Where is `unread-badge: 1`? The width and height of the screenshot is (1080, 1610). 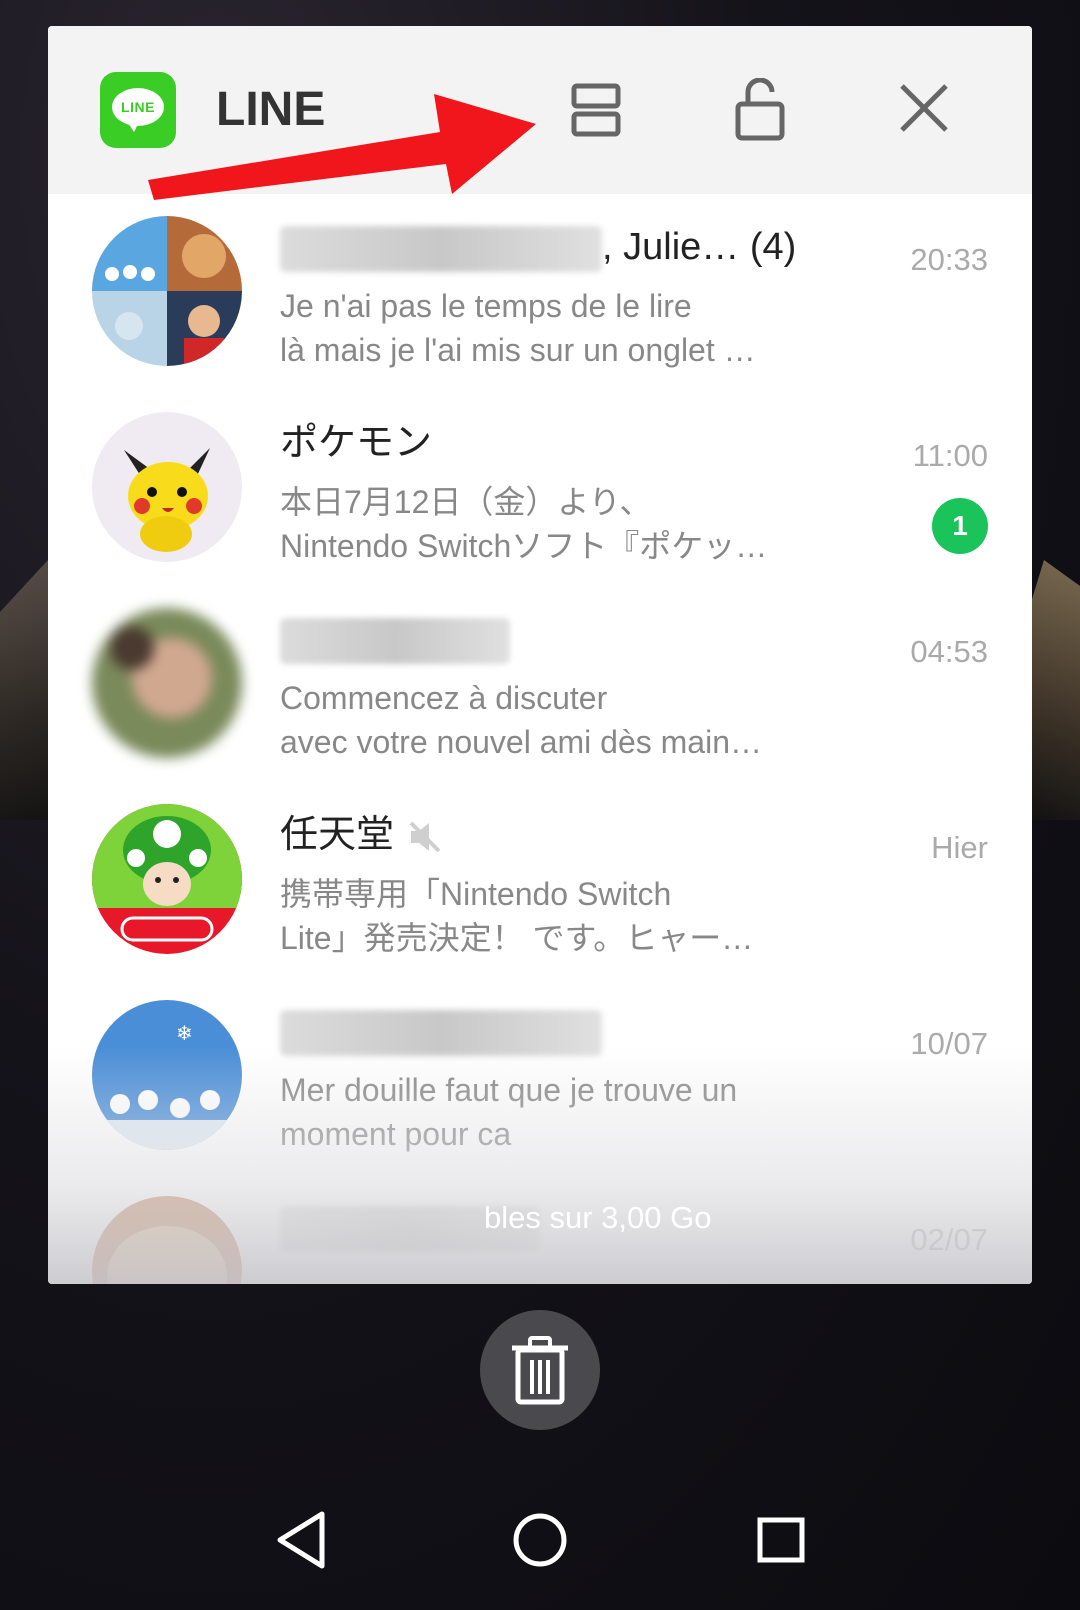 unread-badge: 1 is located at coordinates (960, 526).